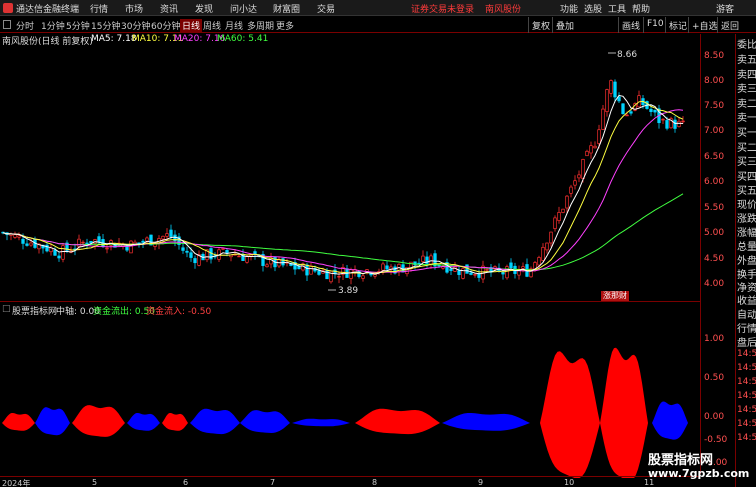 The height and width of the screenshot is (487, 756). I want to click on tab-weekly: 周线, so click(212, 25).